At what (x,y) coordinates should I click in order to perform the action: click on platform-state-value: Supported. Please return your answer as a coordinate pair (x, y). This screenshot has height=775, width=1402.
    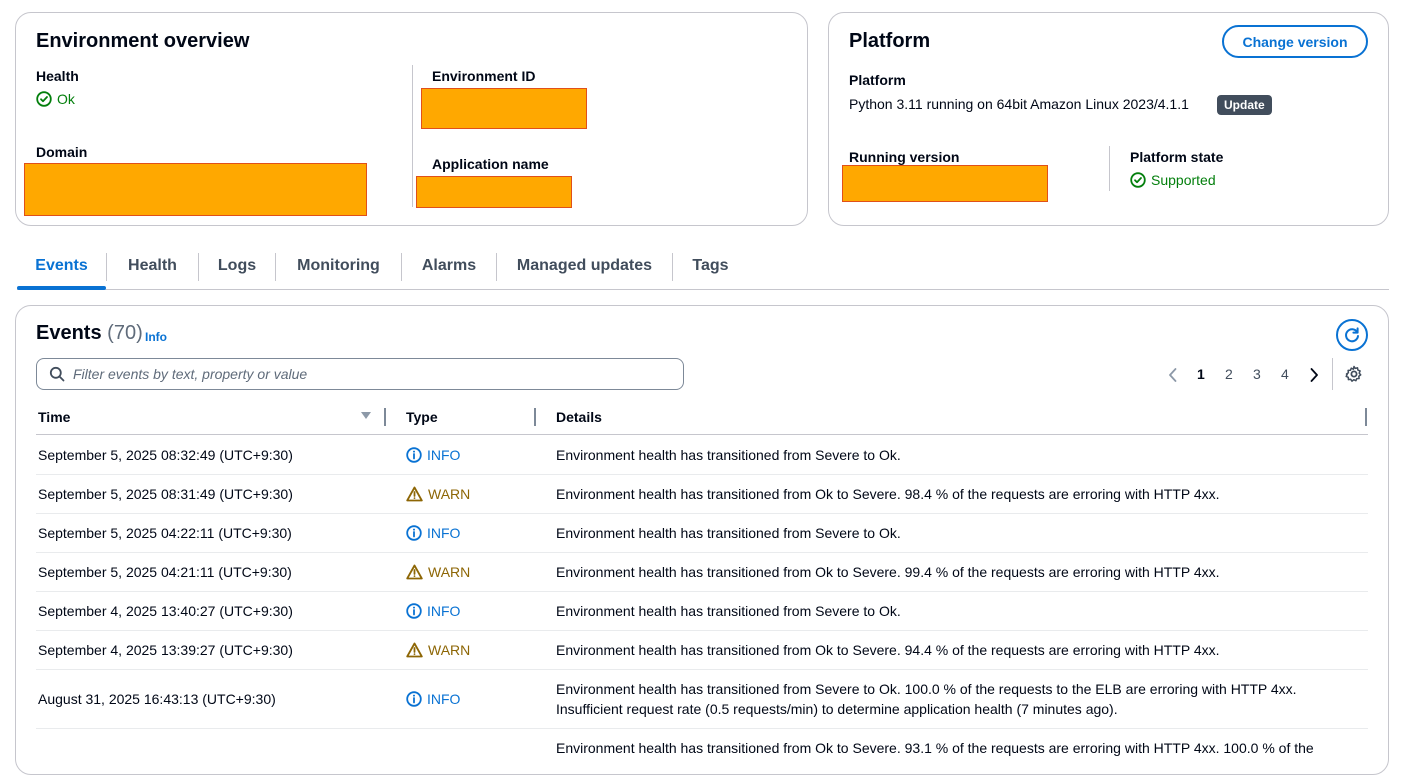
    Looking at the image, I should click on (1183, 180).